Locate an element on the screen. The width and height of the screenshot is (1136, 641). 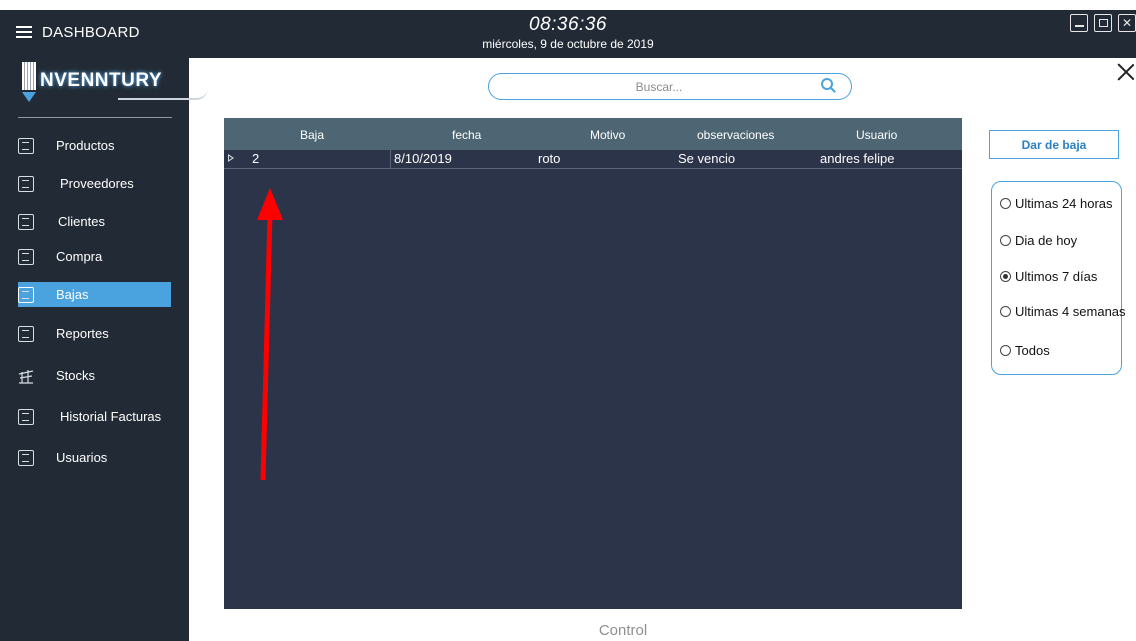
close-icon: ✕ is located at coordinates (1127, 23).